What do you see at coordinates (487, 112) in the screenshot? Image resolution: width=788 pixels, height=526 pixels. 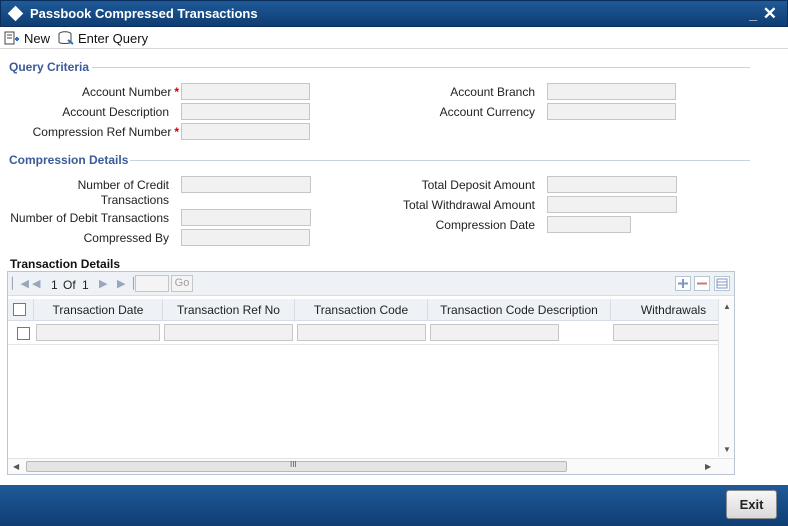 I see `account-currency-label: Account Currency` at bounding box center [487, 112].